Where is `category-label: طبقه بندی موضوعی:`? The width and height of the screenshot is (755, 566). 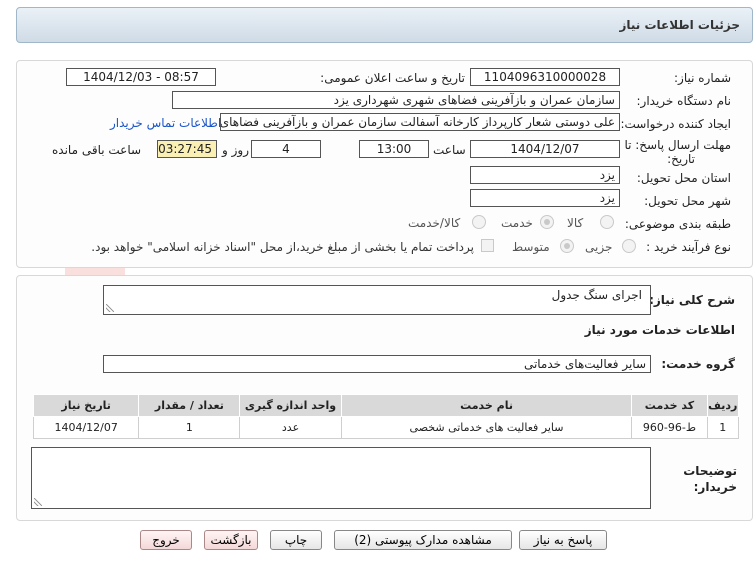 category-label: طبقه بندی موضوعی: is located at coordinates (677, 224).